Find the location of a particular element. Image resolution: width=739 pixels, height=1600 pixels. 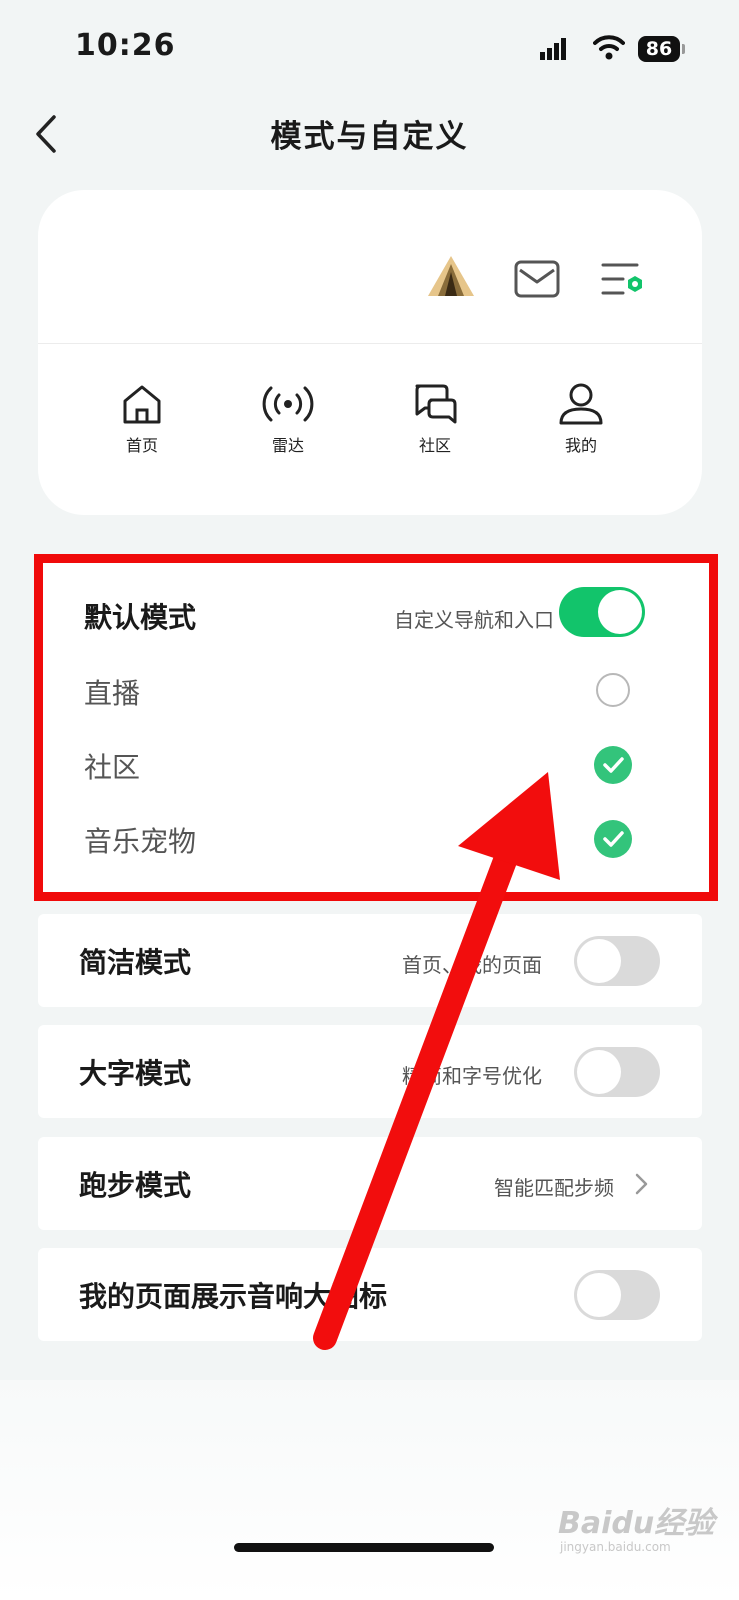

signal-icon is located at coordinates (553, 49).